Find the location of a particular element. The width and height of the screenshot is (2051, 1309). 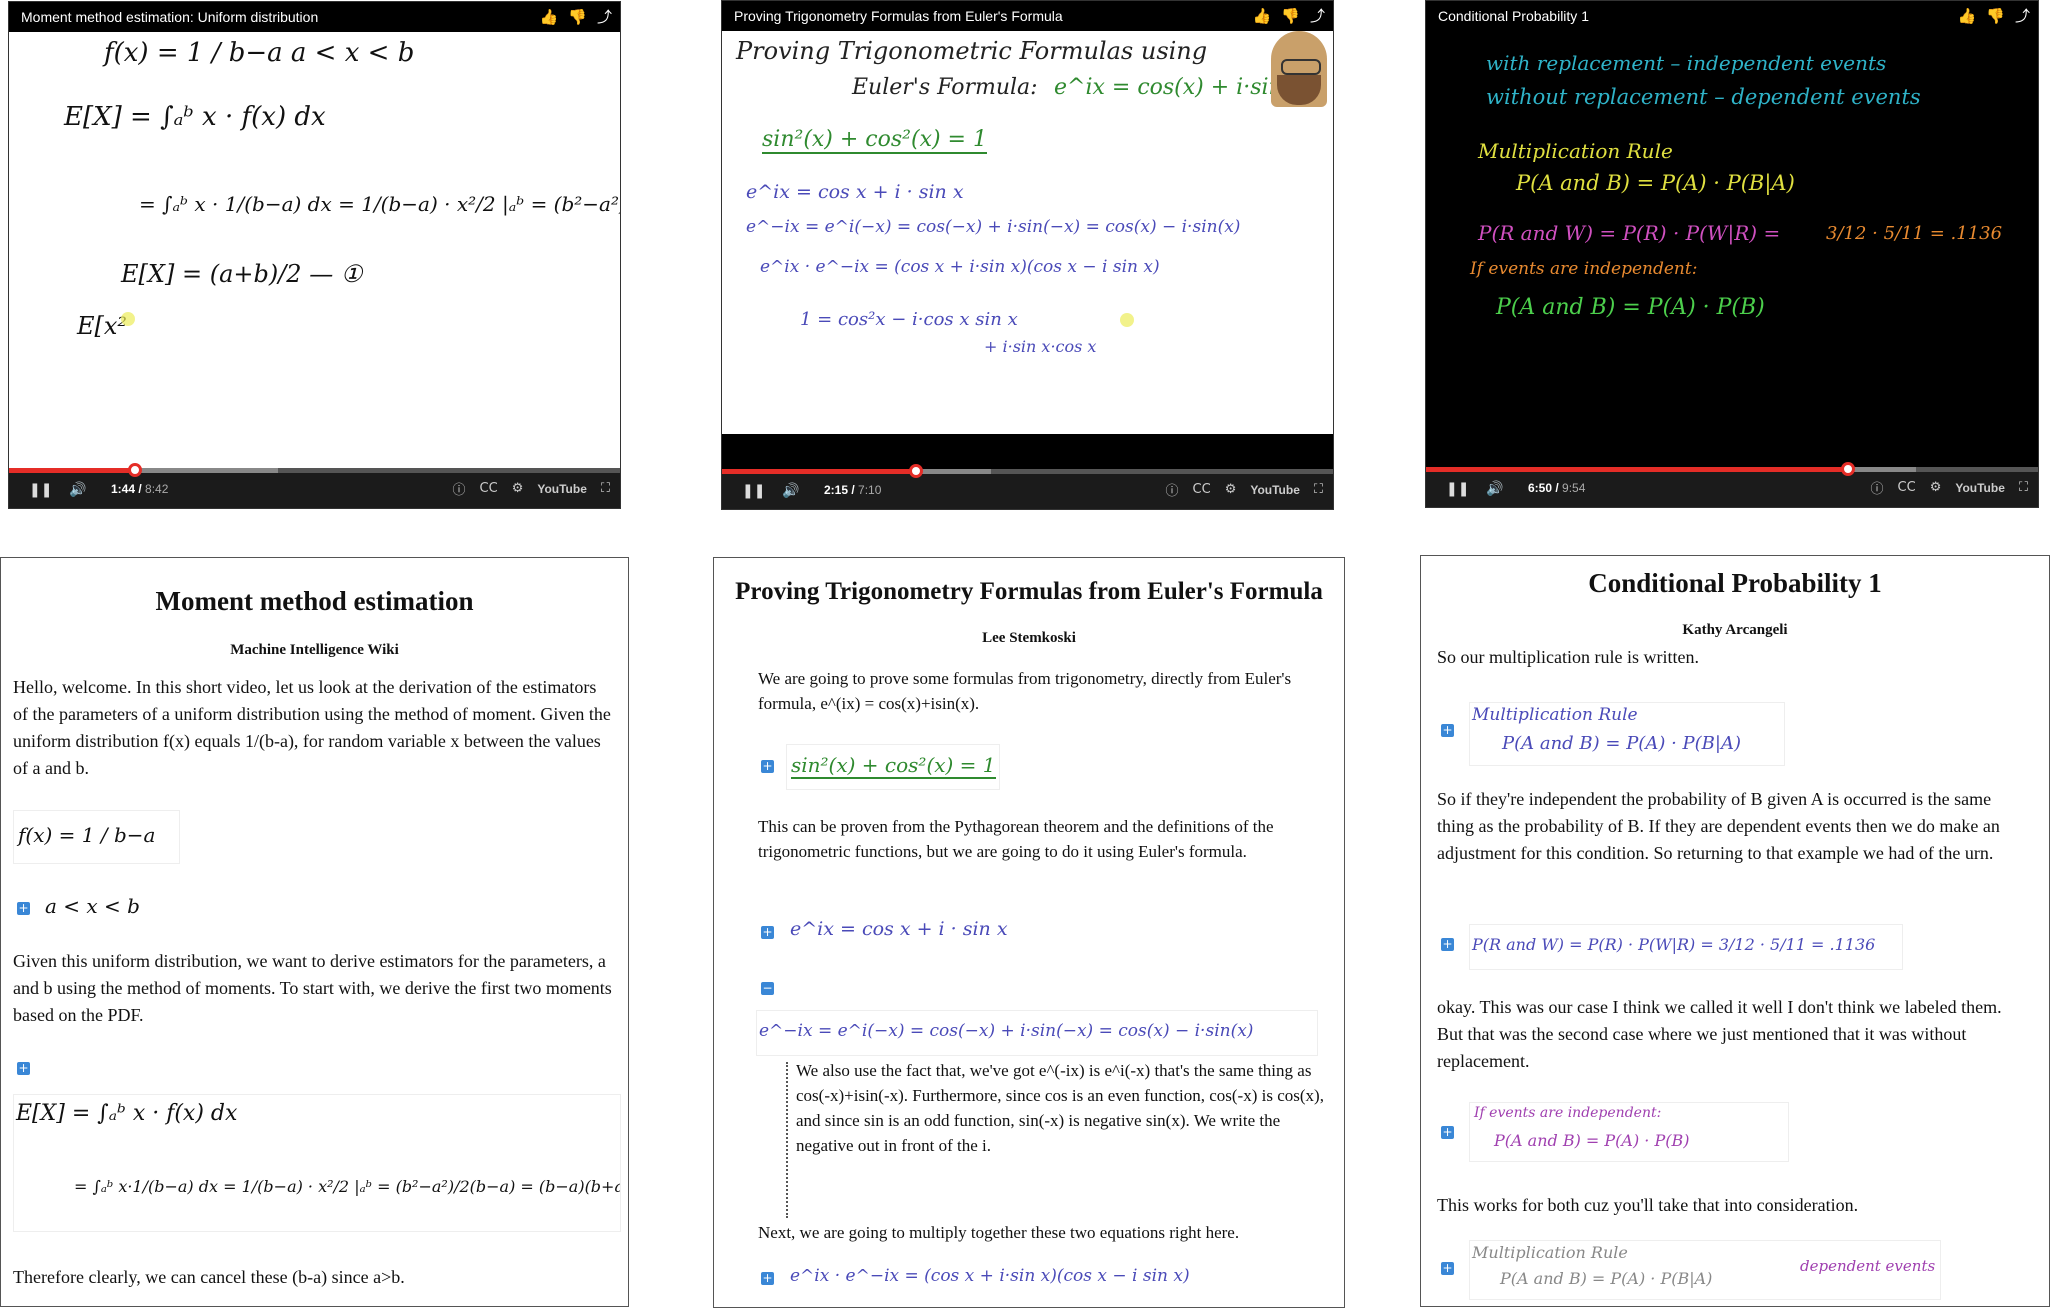

video-title: Conditional Probability 1 is located at coordinates (1513, 16).